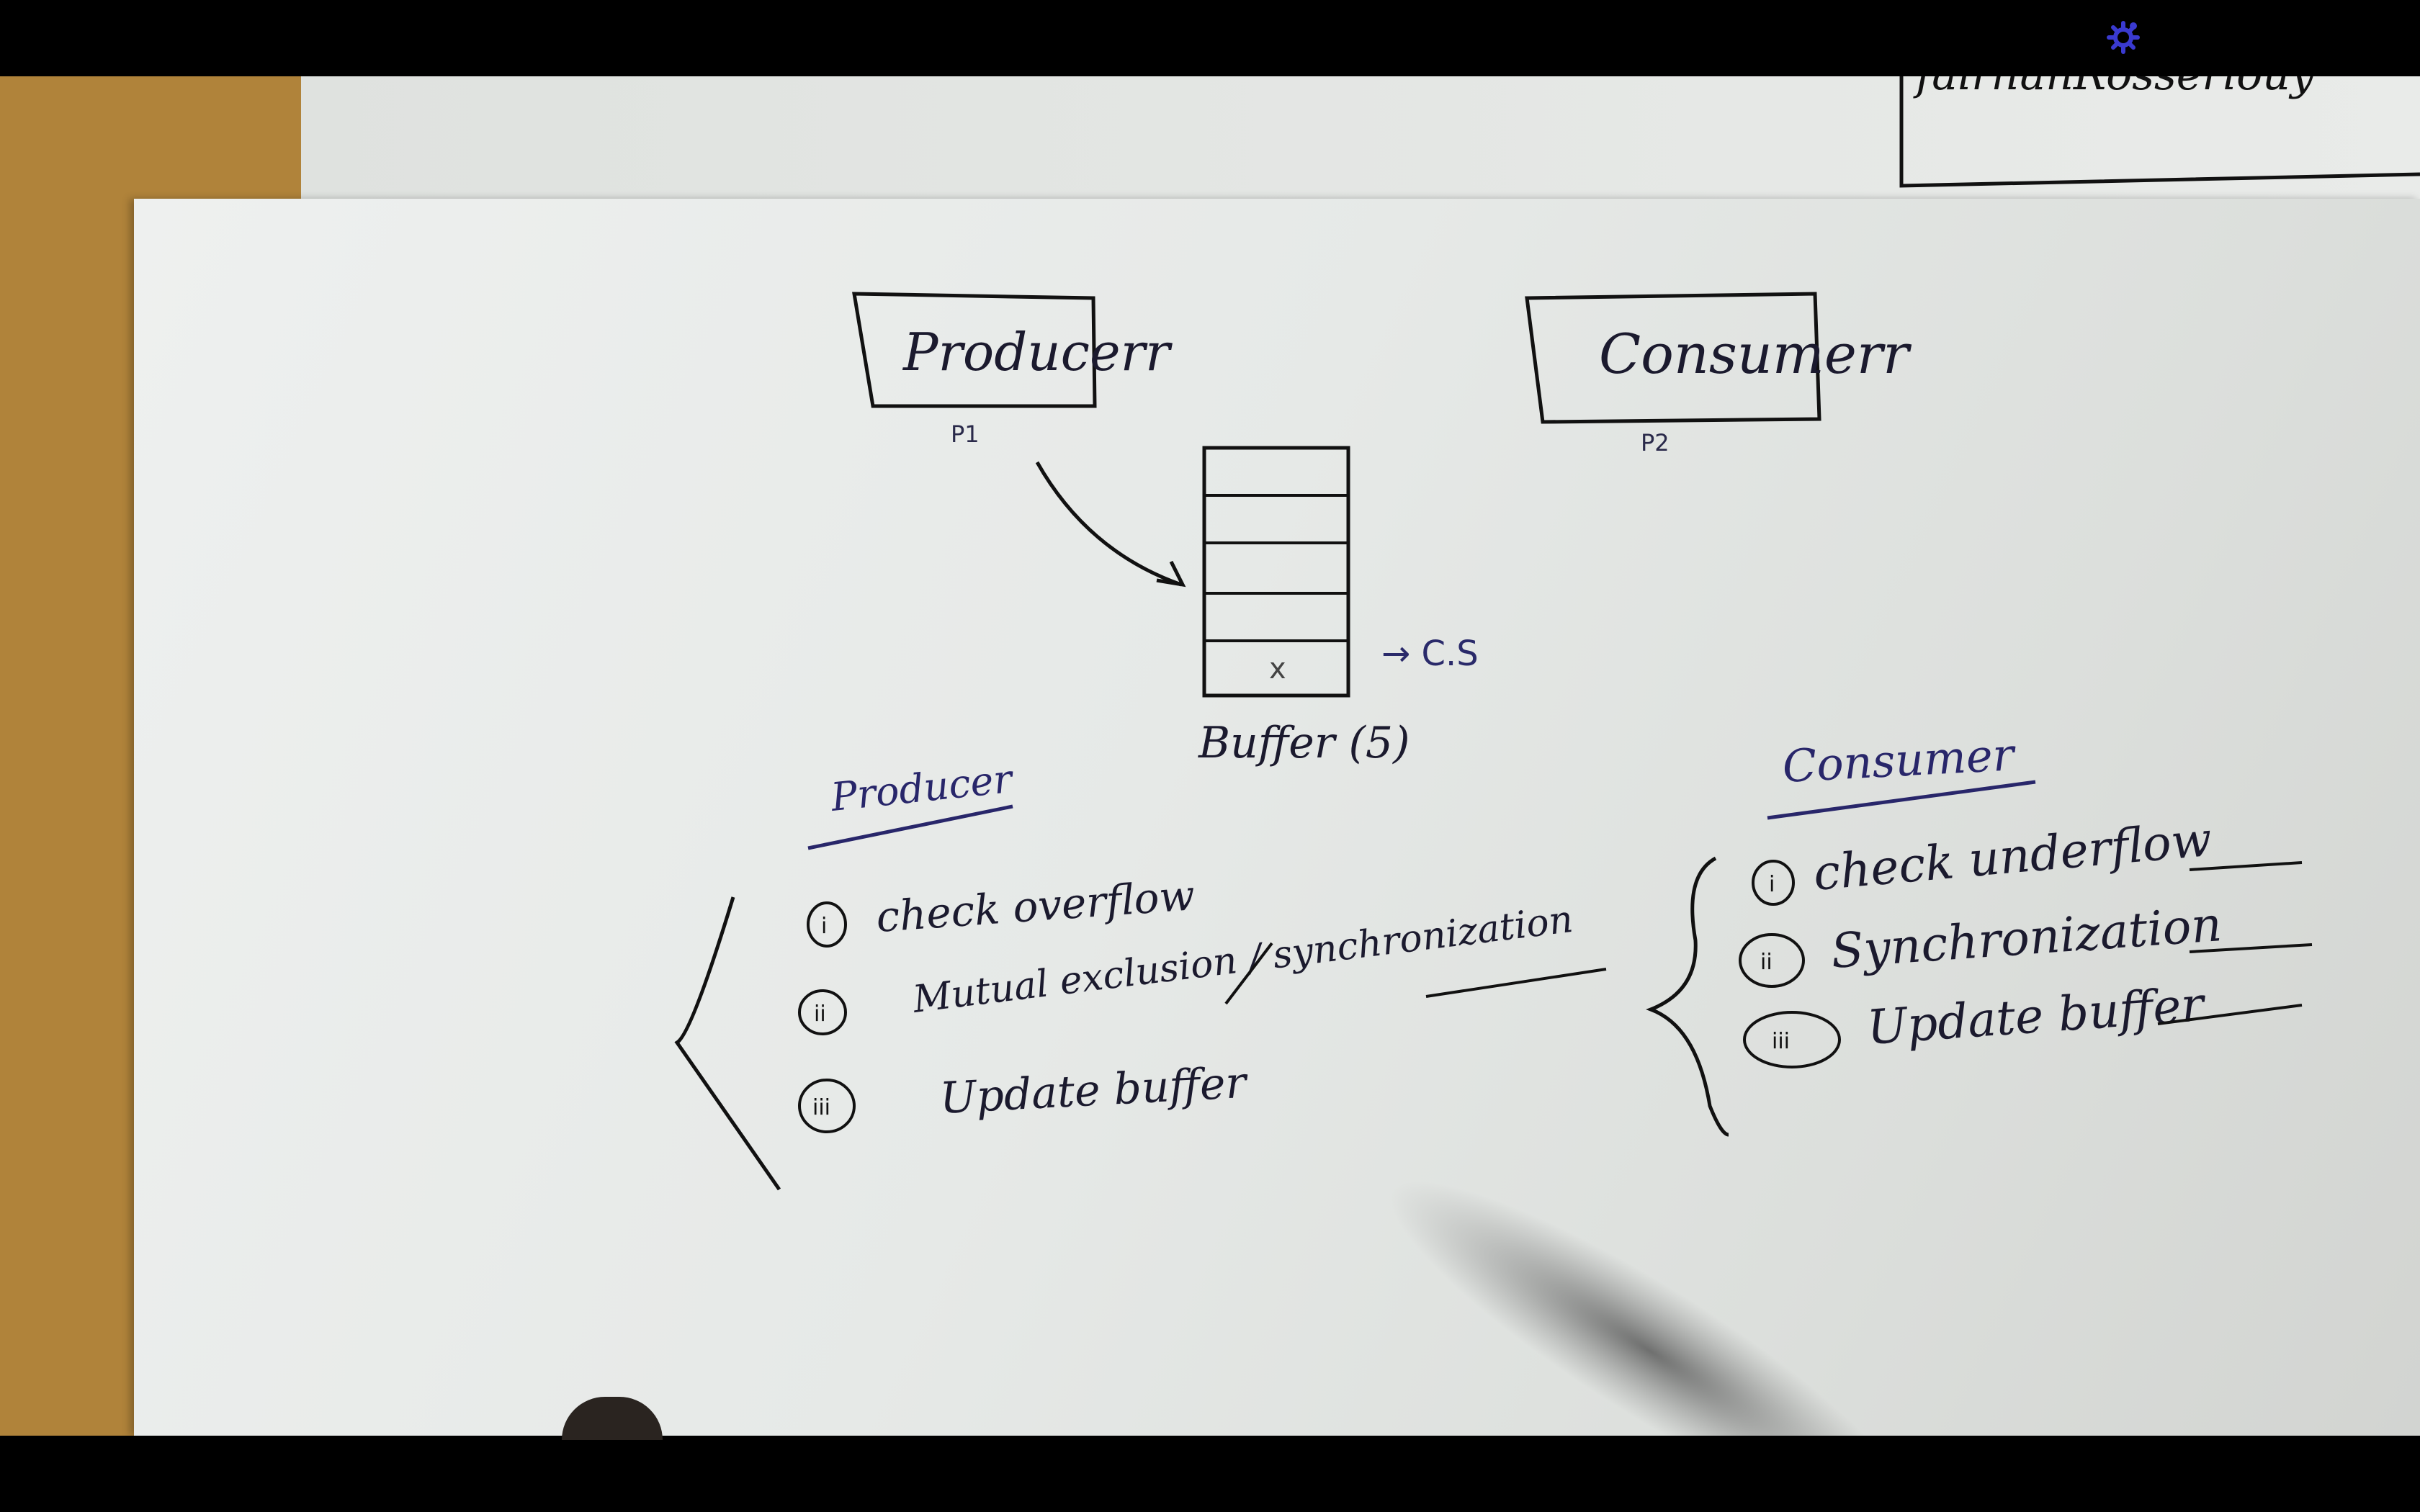 This screenshot has width=2420, height=1512. I want to click on hand-shadow, so click(1649, 1308).